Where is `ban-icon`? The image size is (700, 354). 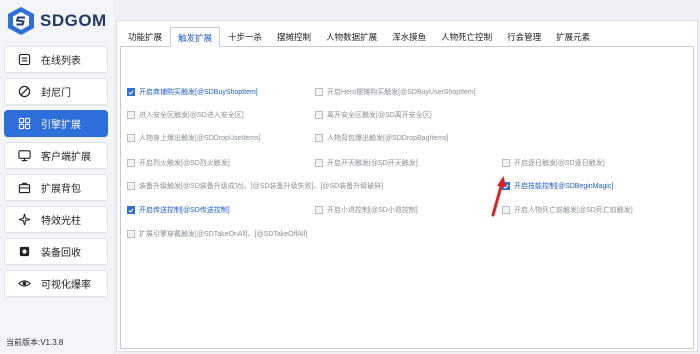
ban-icon is located at coordinates (24, 92).